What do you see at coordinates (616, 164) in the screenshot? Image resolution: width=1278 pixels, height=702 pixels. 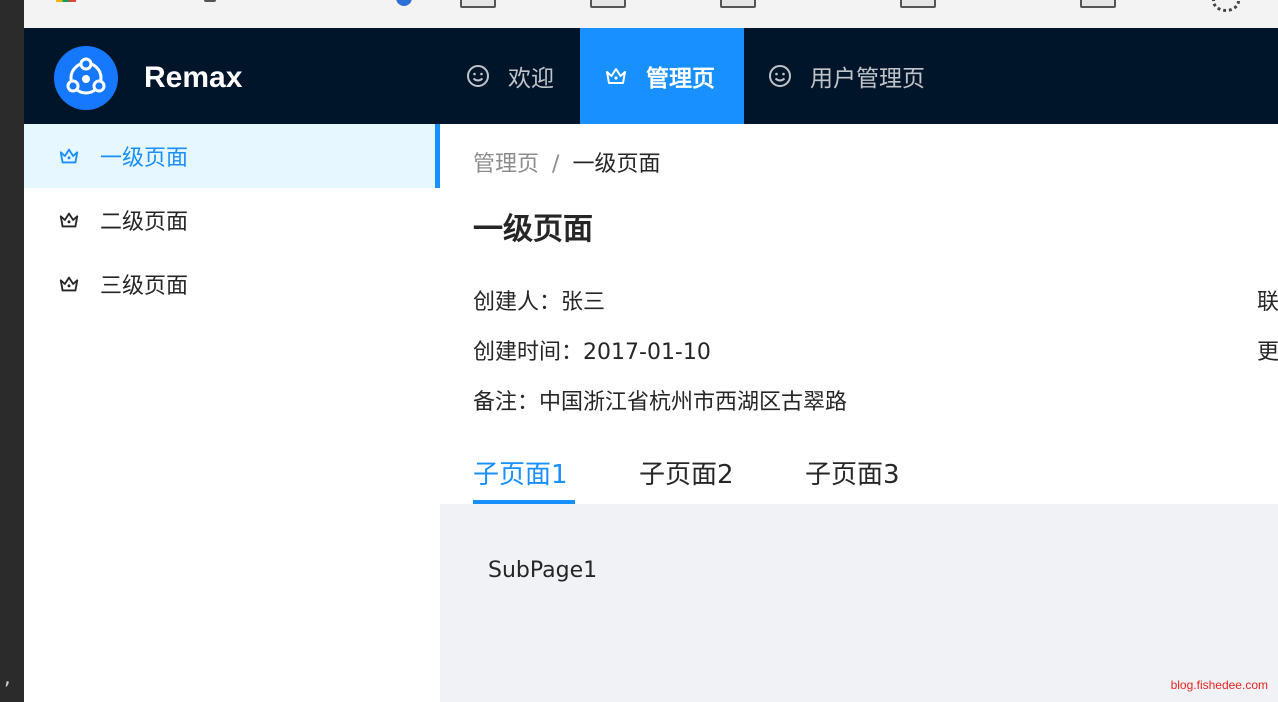 I see `breadcrumb-current: 一级页面` at bounding box center [616, 164].